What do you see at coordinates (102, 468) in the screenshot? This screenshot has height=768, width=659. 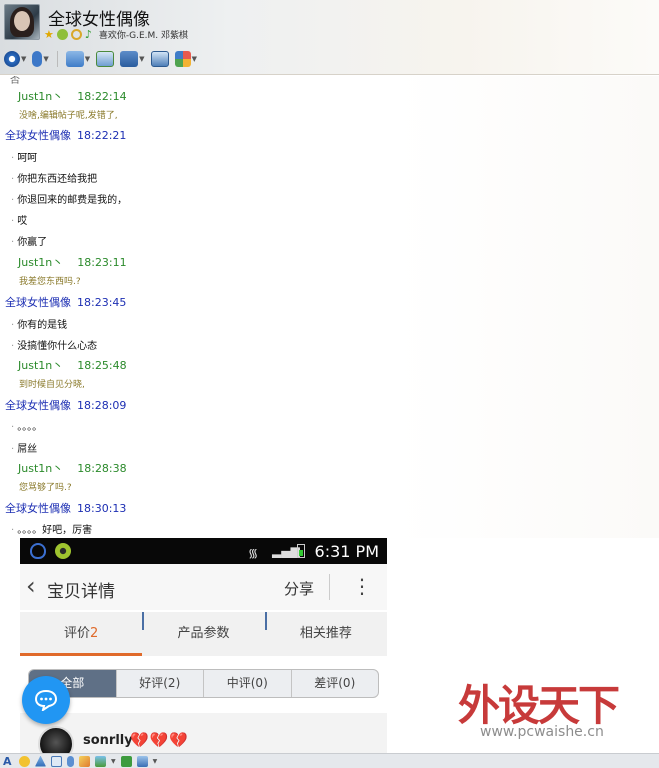 I see `message-time: 18:28:38` at bounding box center [102, 468].